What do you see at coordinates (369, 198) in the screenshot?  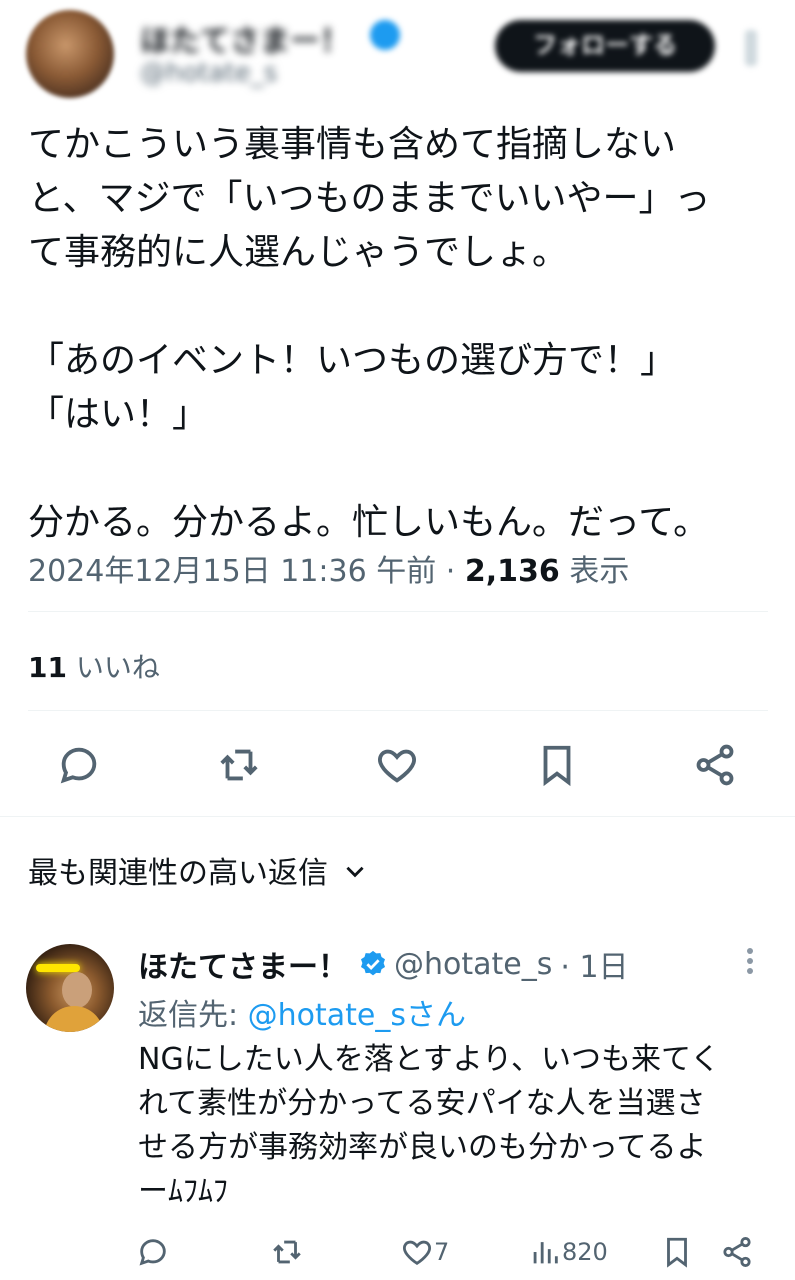 I see `tweet-line: と、マジで「いつものままでいいやー」っ` at bounding box center [369, 198].